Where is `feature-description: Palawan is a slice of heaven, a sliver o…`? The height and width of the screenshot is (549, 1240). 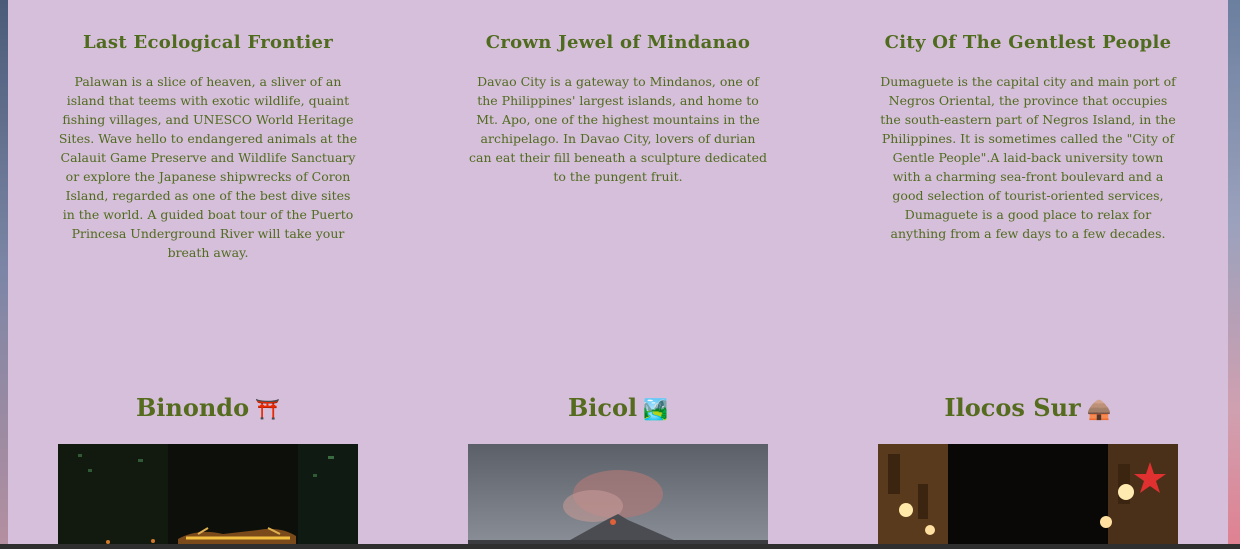
feature-description: Palawan is a slice of heaven, a sliver o… is located at coordinates (208, 167).